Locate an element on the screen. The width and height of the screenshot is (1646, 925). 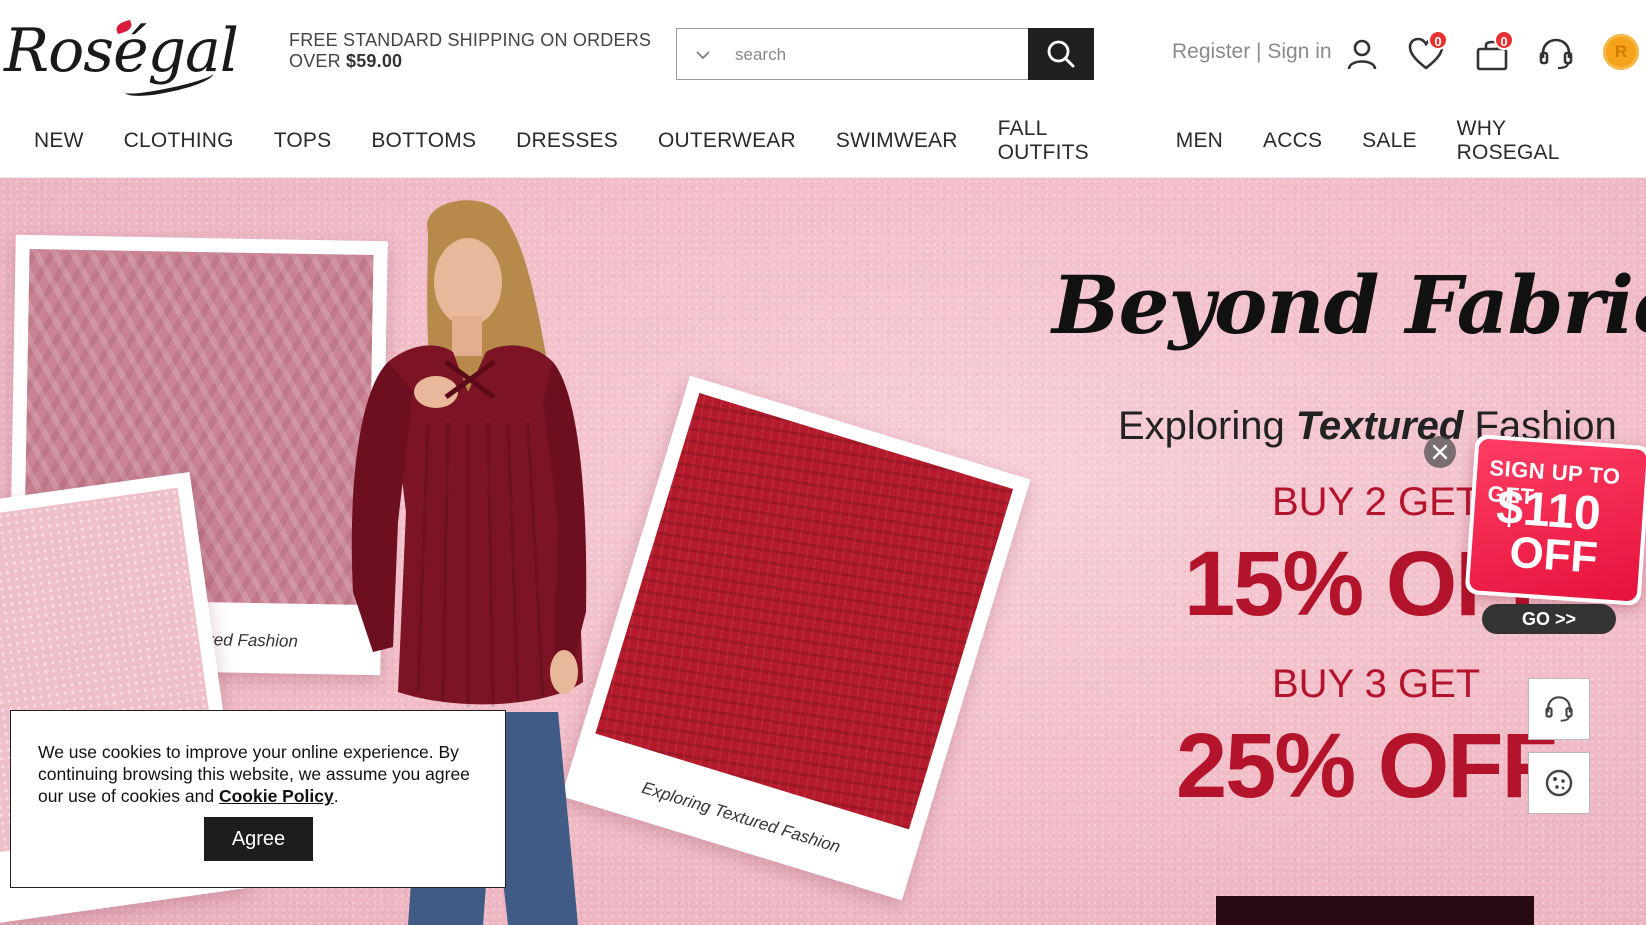
nav-item-swimwear: SWIMWEAR is located at coordinates (897, 141).